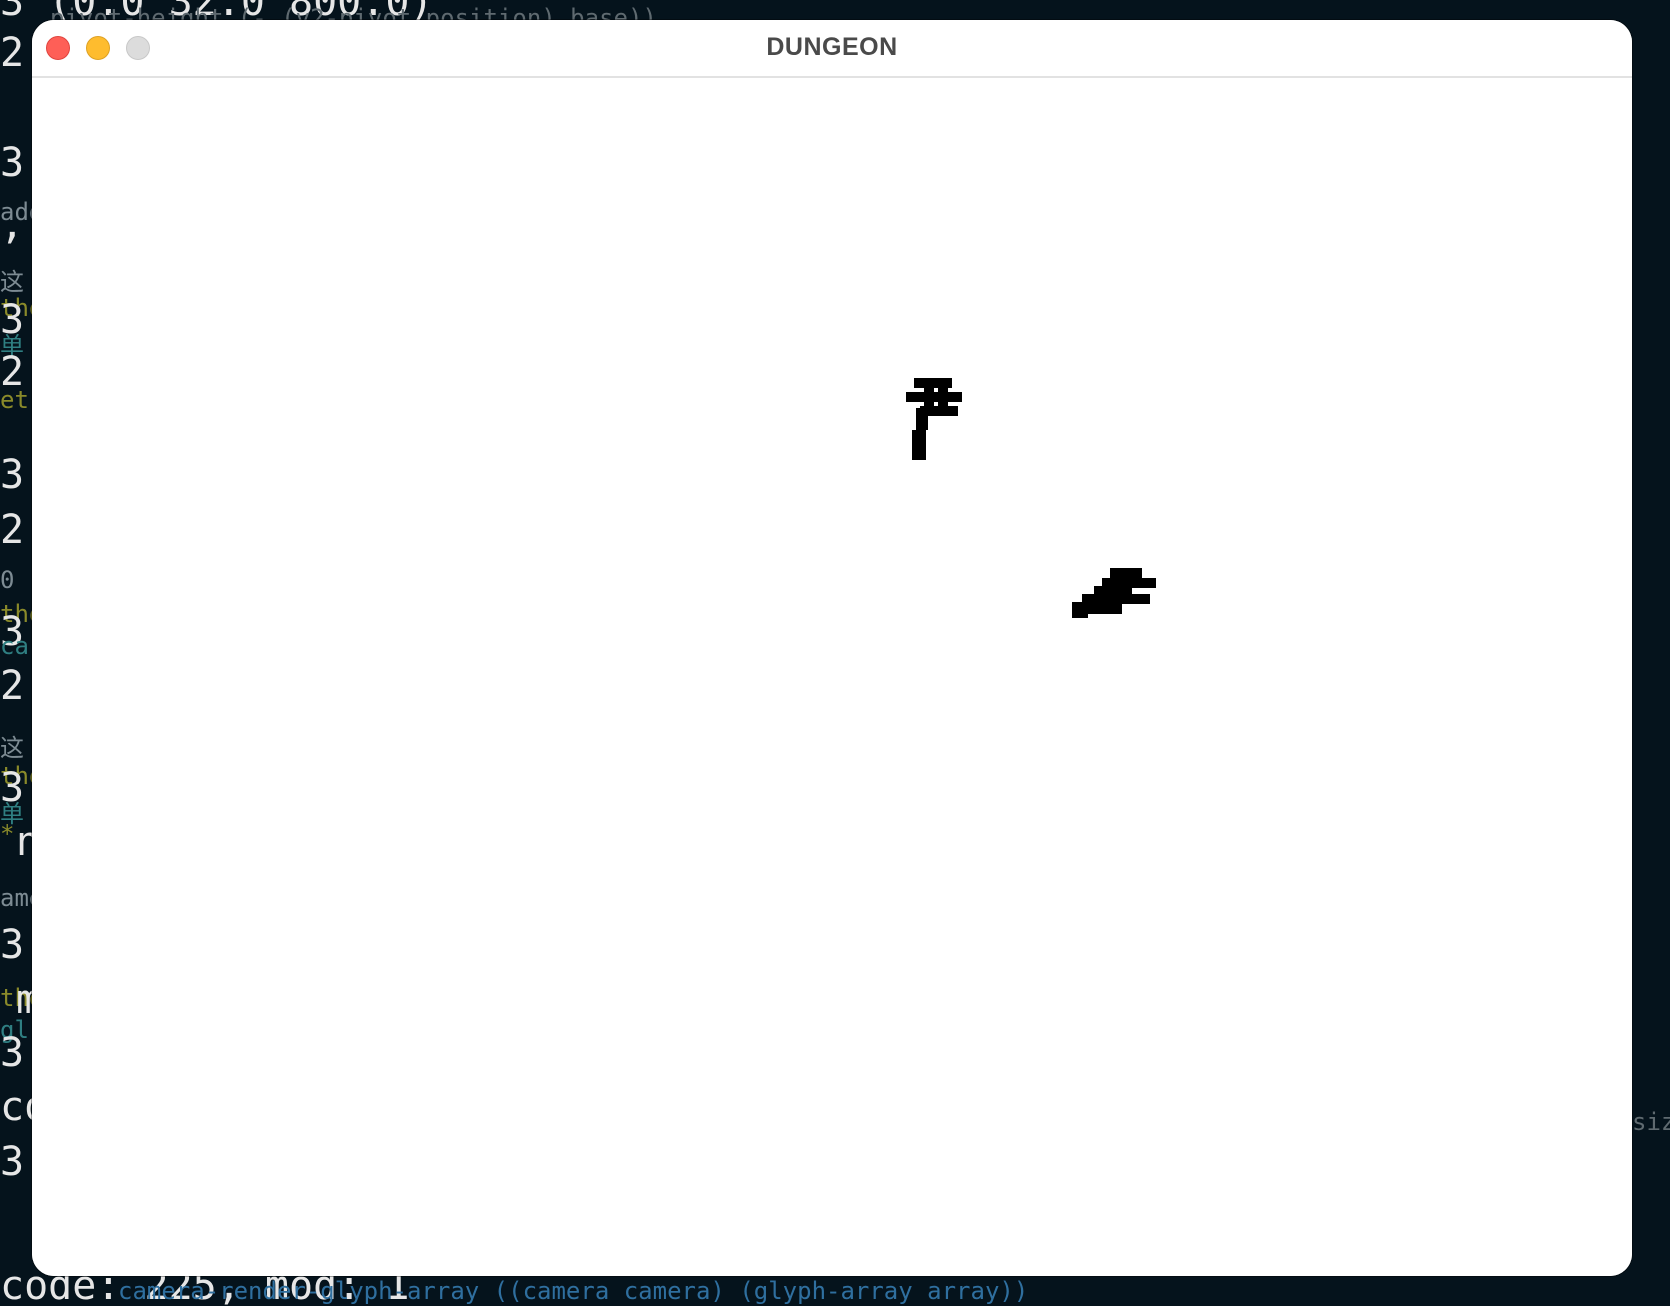  What do you see at coordinates (934, 419) in the screenshot?
I see `glyph-standing` at bounding box center [934, 419].